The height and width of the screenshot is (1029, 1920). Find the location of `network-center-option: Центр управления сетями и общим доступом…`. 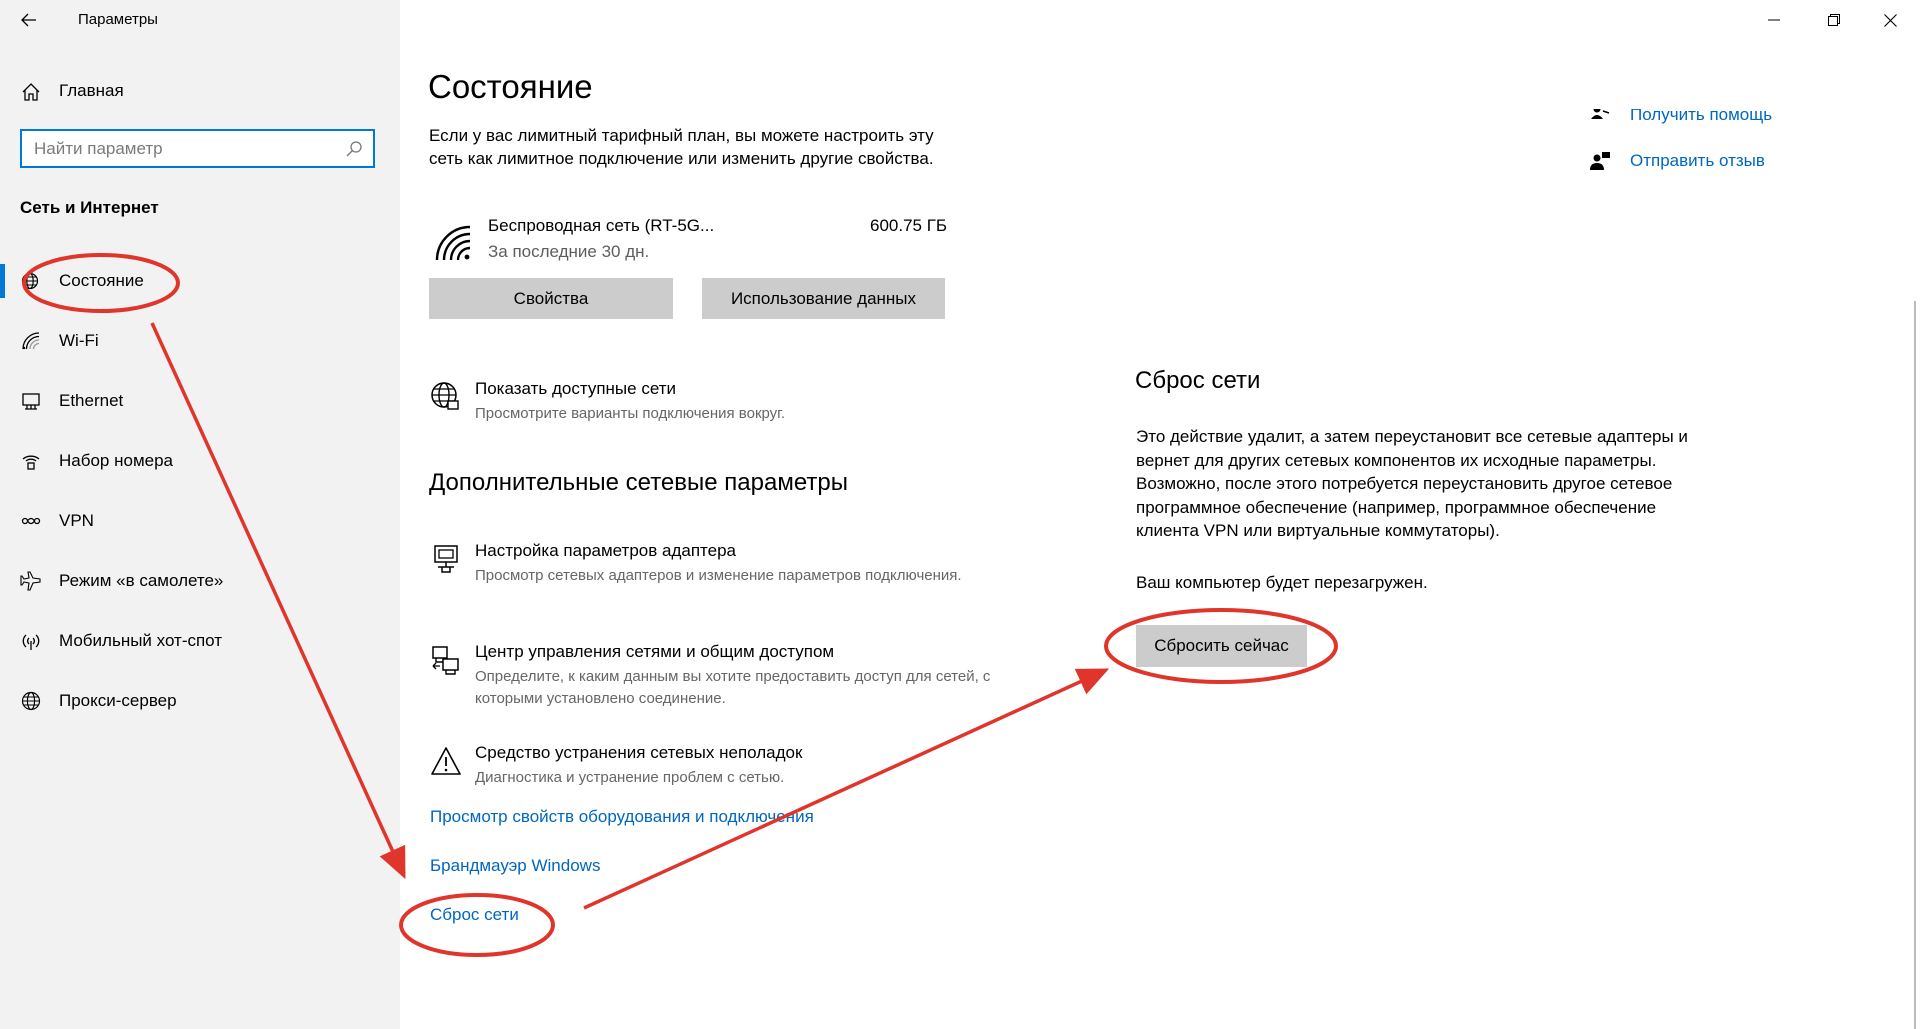

network-center-option: Центр управления сетями и общим доступом… is located at coordinates (710, 675).